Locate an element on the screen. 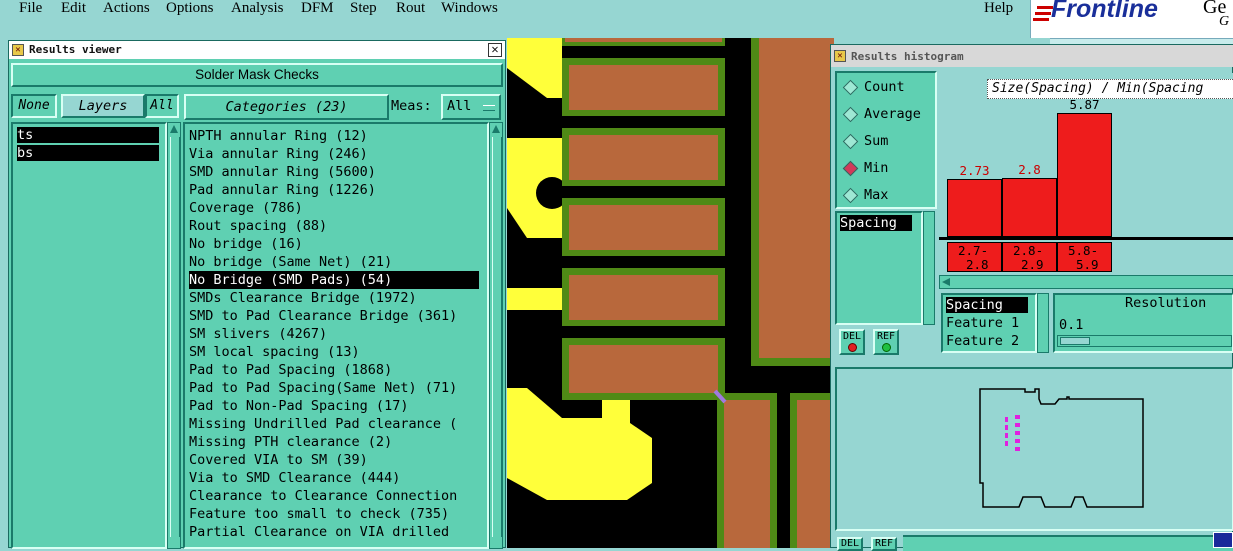  category-item: No bridge (16) is located at coordinates (246, 244).